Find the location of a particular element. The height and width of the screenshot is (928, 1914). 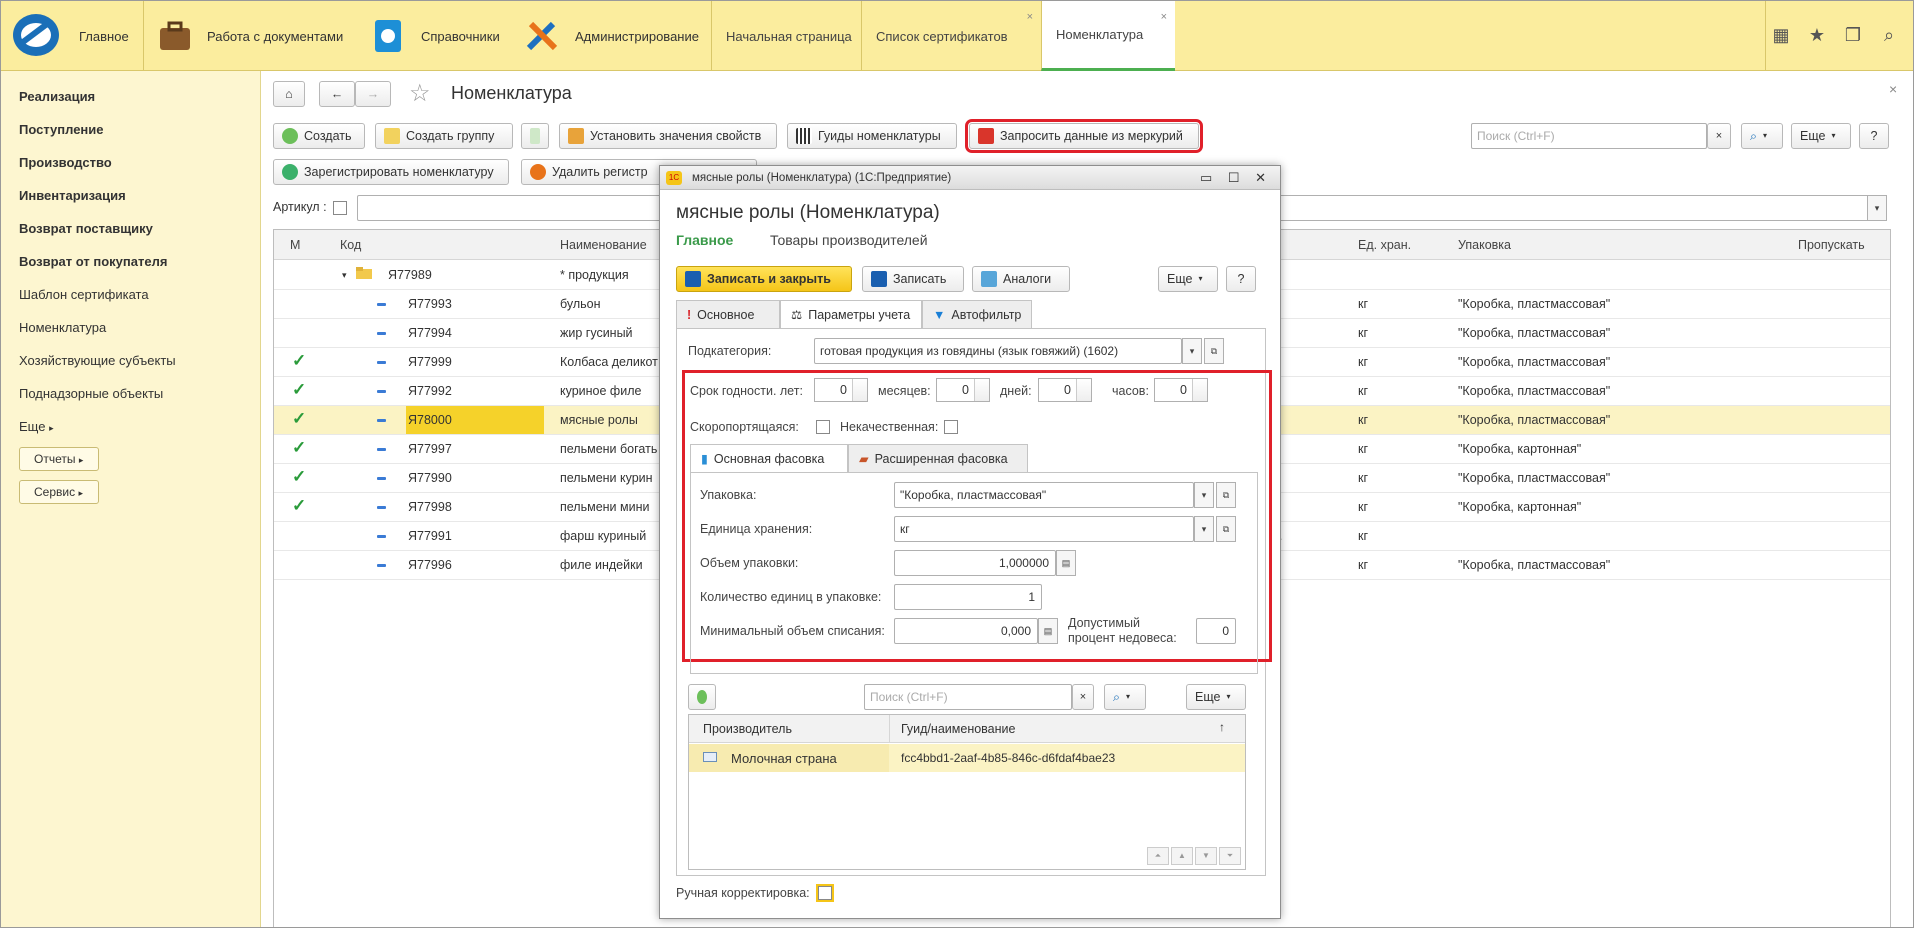

sidebar-item-nomenclature: Номенклатура is located at coordinates (62, 327).